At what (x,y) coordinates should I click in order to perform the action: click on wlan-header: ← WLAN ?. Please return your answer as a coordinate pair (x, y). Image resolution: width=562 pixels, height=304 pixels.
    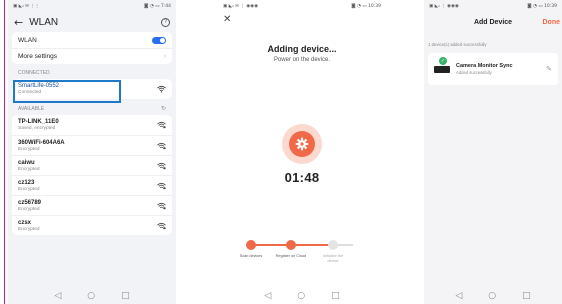
    Looking at the image, I should click on (92, 22).